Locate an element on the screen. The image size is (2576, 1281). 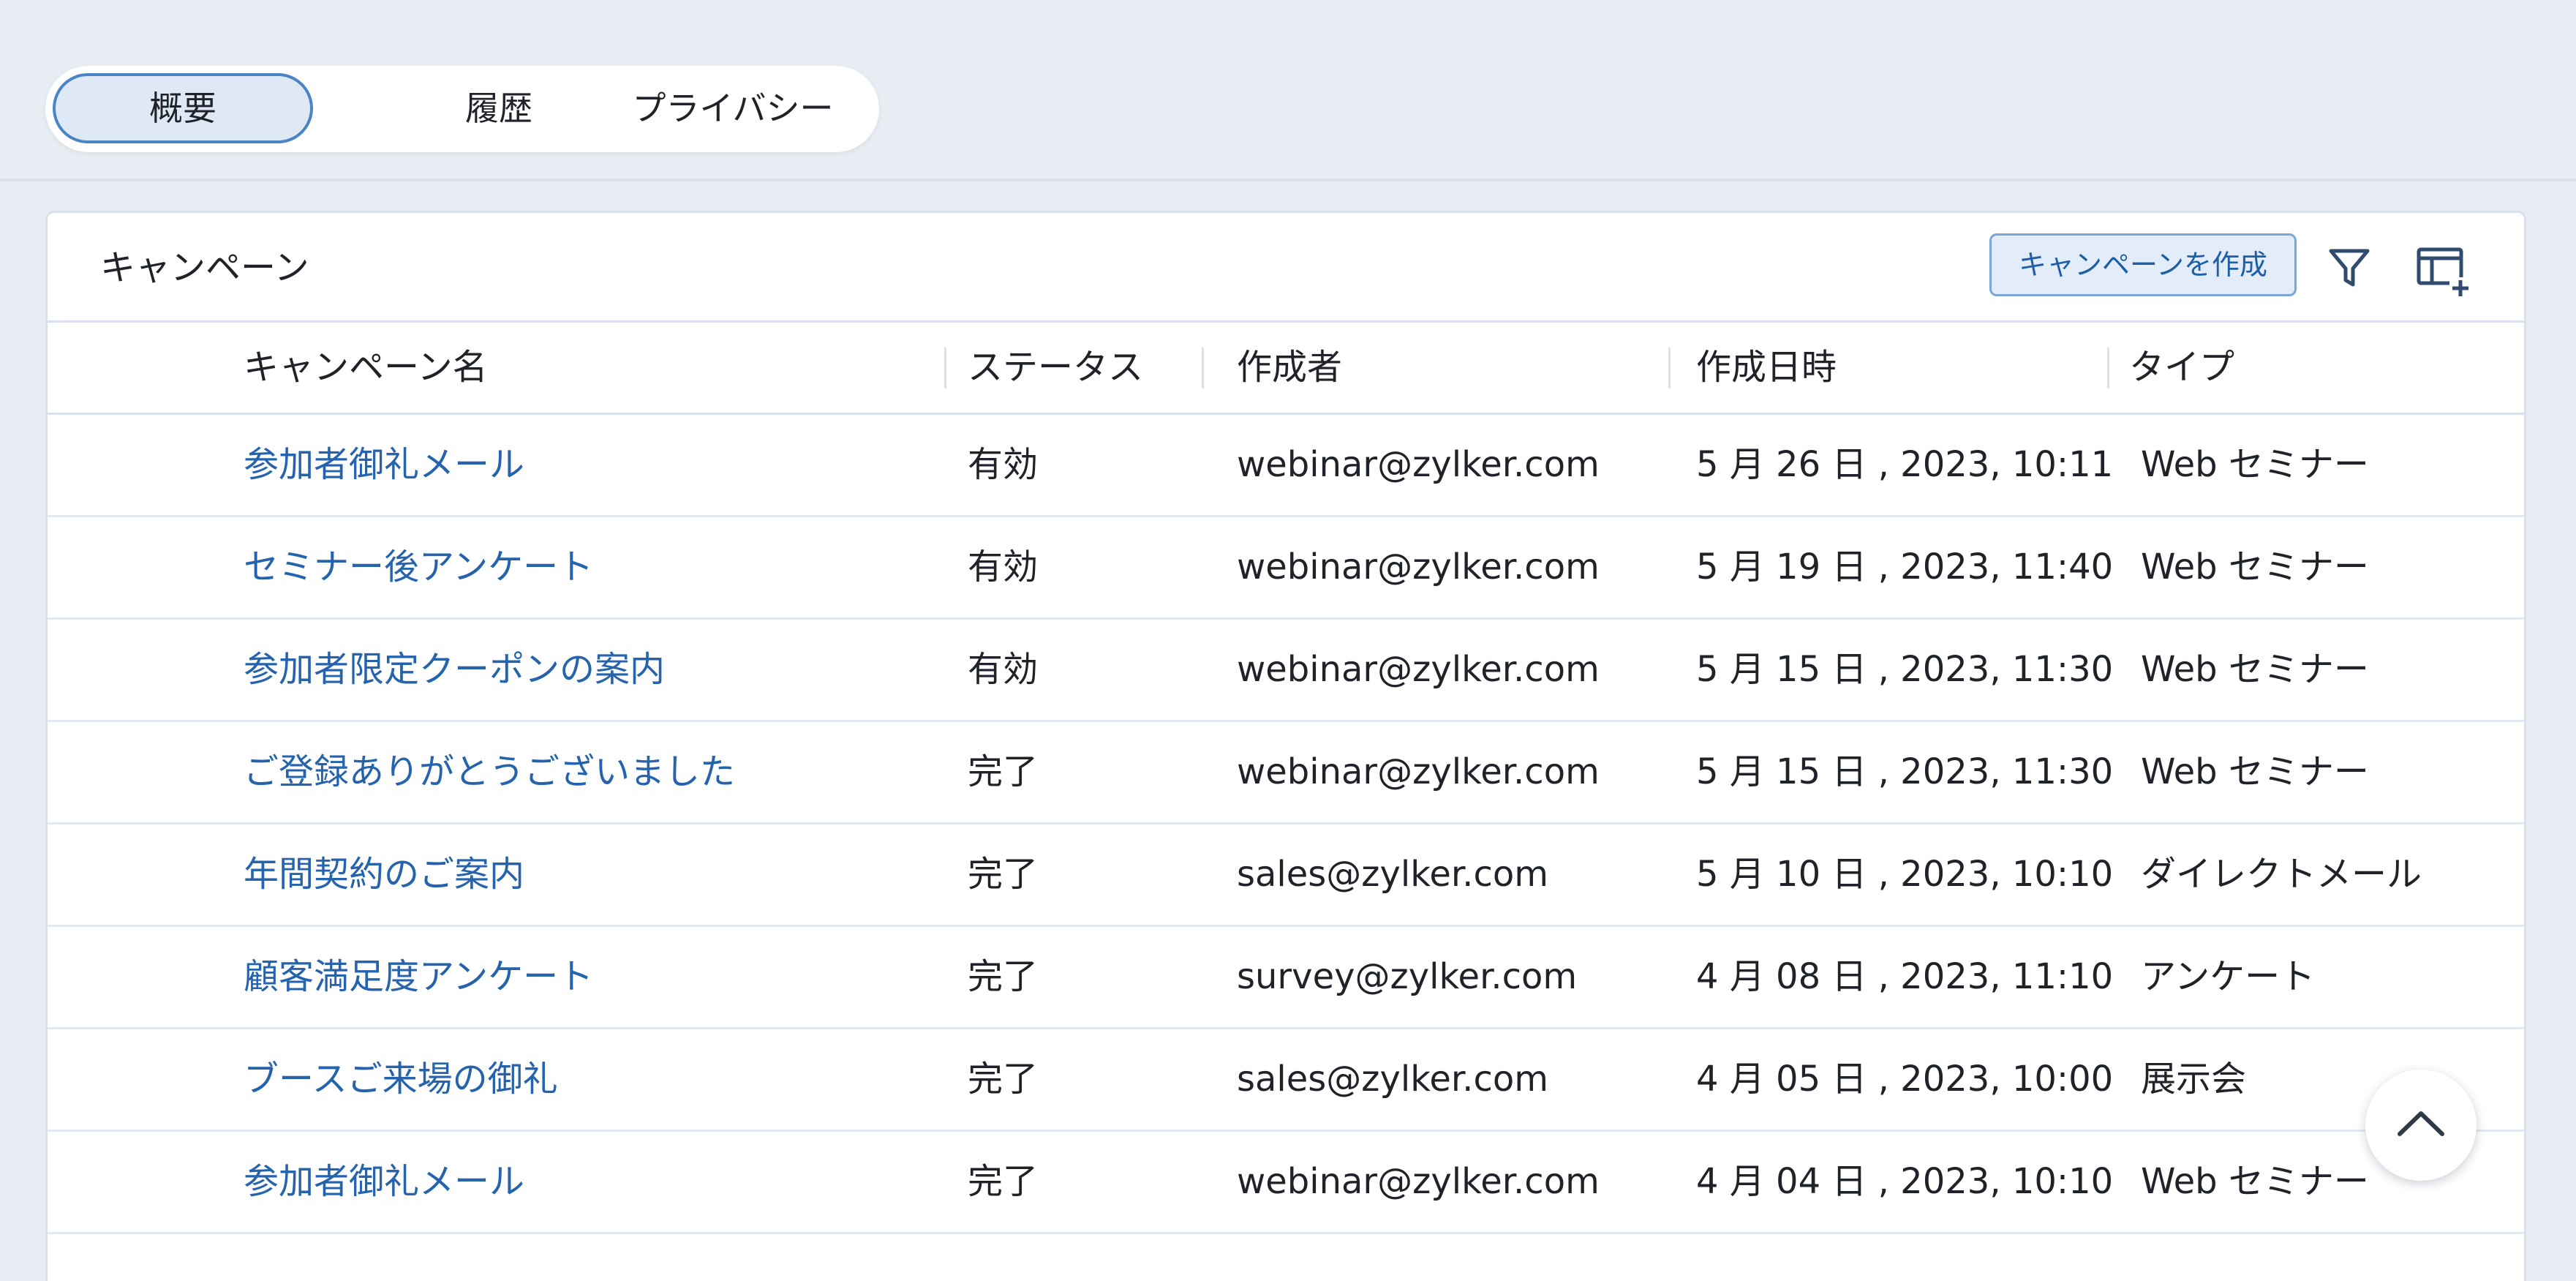
campaign-name-link: セミナー後アンケート is located at coordinates (418, 567).